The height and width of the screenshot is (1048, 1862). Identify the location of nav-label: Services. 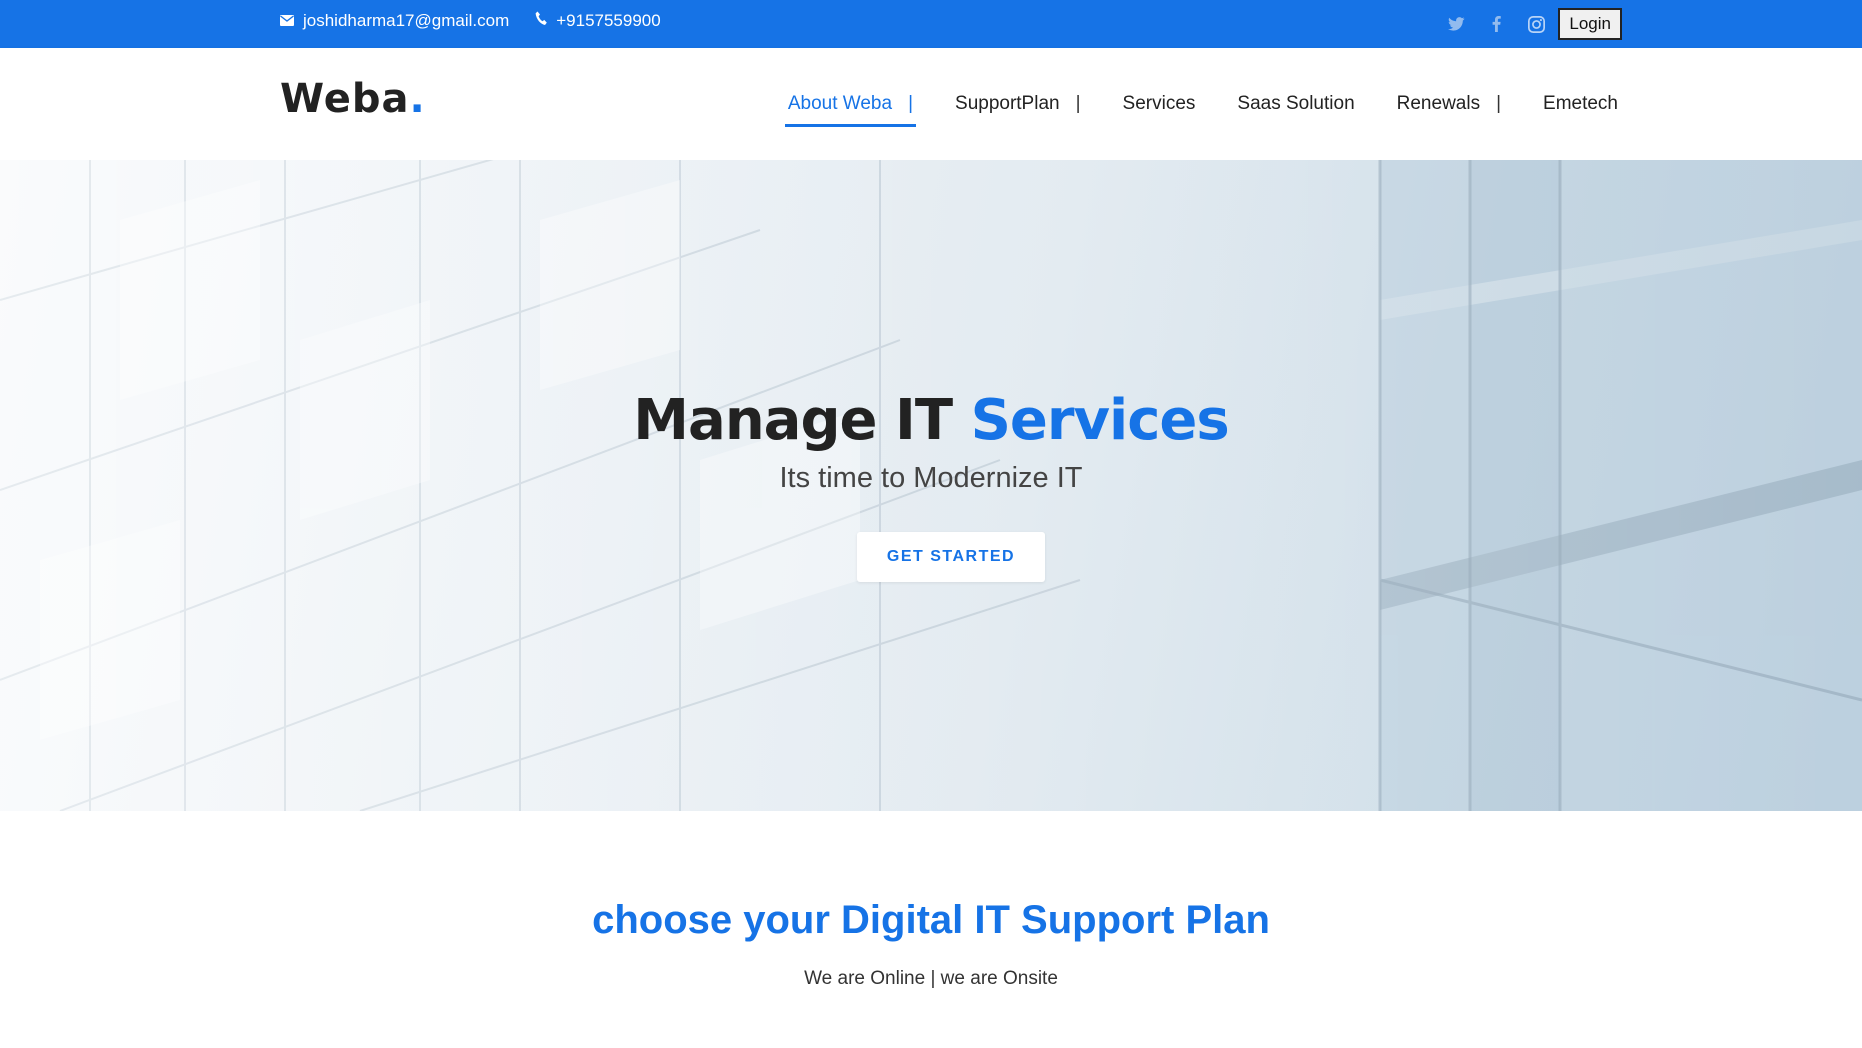
(1159, 103).